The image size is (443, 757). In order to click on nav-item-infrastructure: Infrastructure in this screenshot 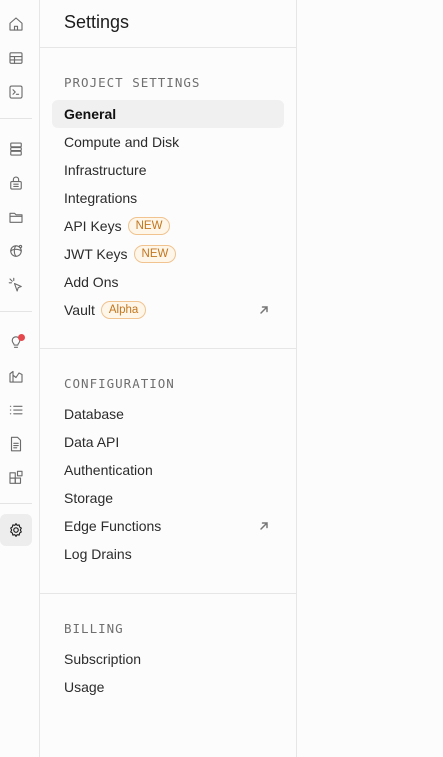, I will do `click(168, 170)`.